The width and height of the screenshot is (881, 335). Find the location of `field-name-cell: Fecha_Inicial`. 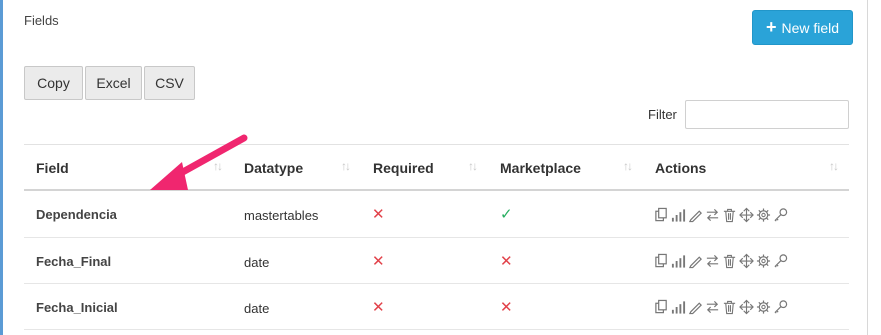

field-name-cell: Fecha_Inicial is located at coordinates (77, 307).